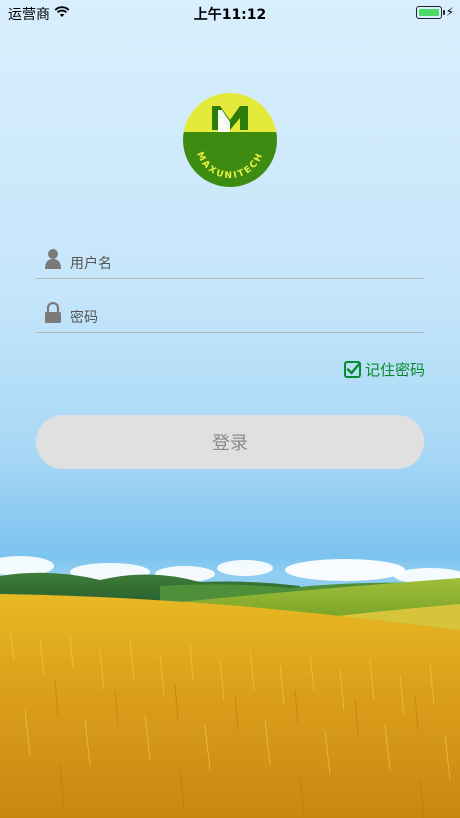  I want to click on lock-icon, so click(53, 312).